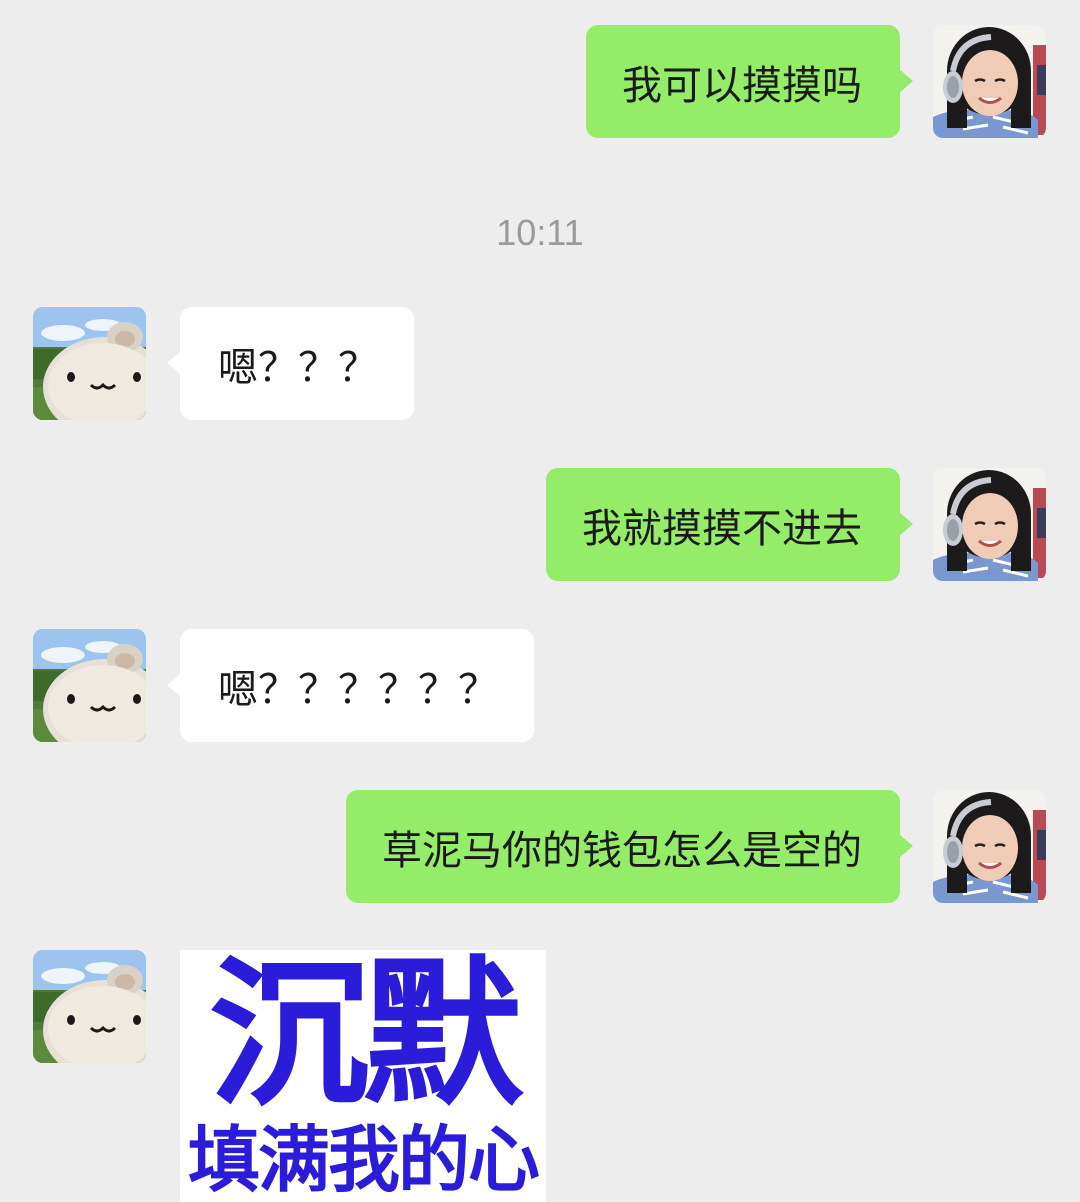 The image size is (1080, 1202). What do you see at coordinates (722, 528) in the screenshot?
I see `message-text: 我就摸摸不进去` at bounding box center [722, 528].